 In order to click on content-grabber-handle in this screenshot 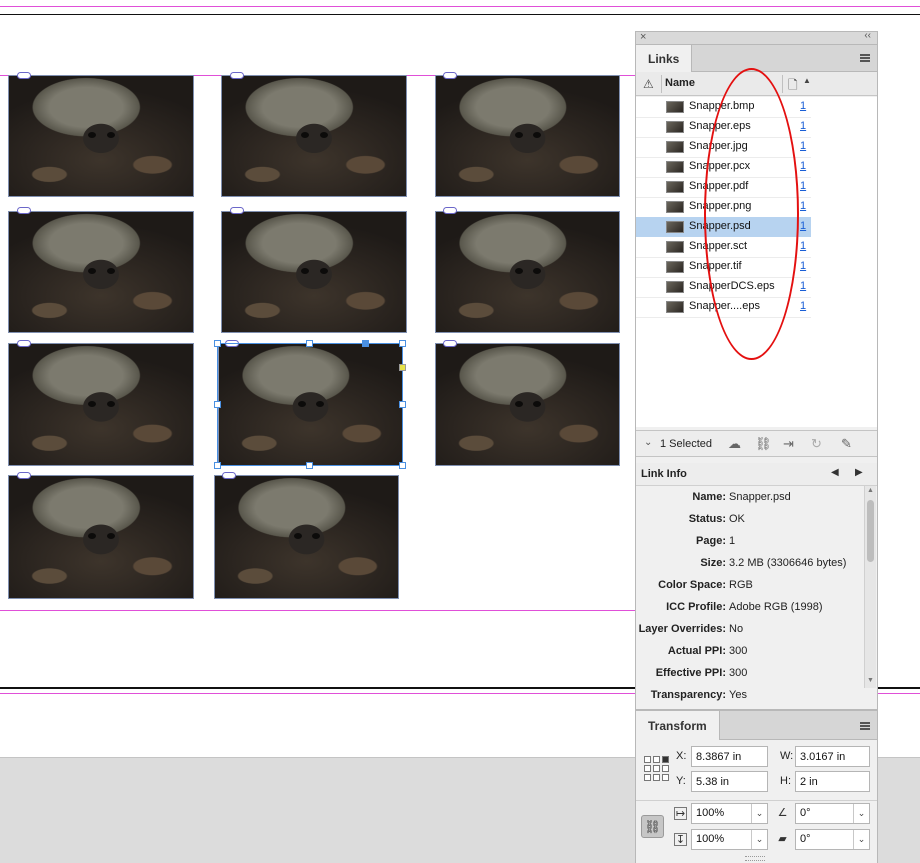, I will do `click(365, 343)`.